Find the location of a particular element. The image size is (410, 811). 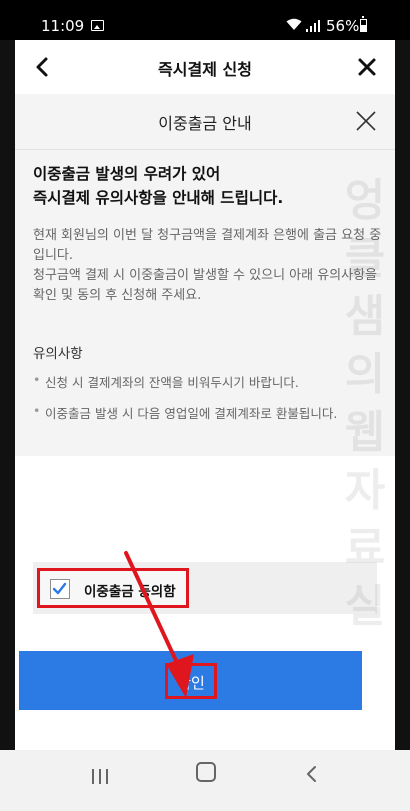

app-bar: 즉시결제 신청 is located at coordinates (205, 67).